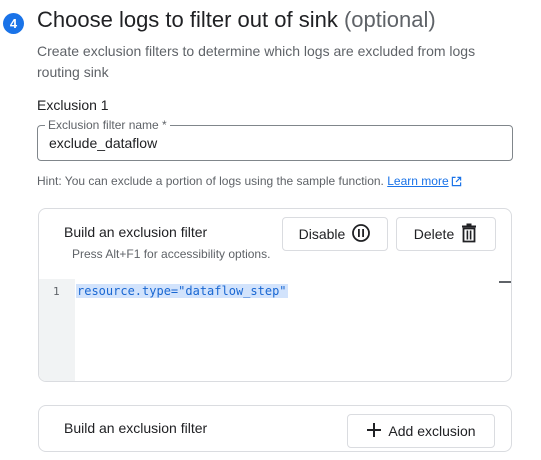 The width and height of the screenshot is (541, 460). What do you see at coordinates (374, 431) in the screenshot?
I see `plus-icon` at bounding box center [374, 431].